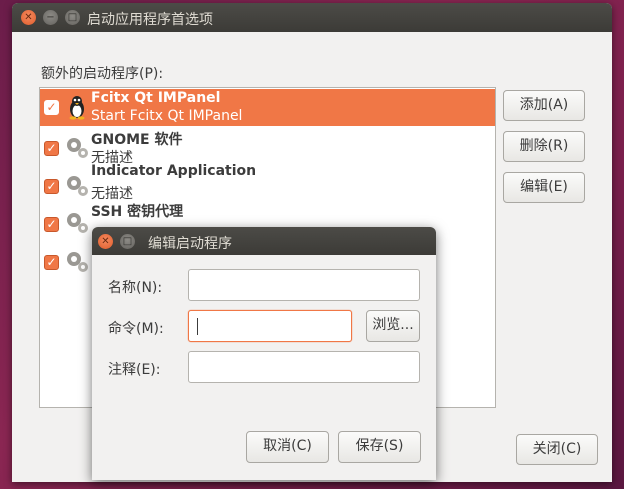 The height and width of the screenshot is (489, 624). What do you see at coordinates (102, 74) in the screenshot?
I see `section-label: 额外的启动程序(P):` at bounding box center [102, 74].